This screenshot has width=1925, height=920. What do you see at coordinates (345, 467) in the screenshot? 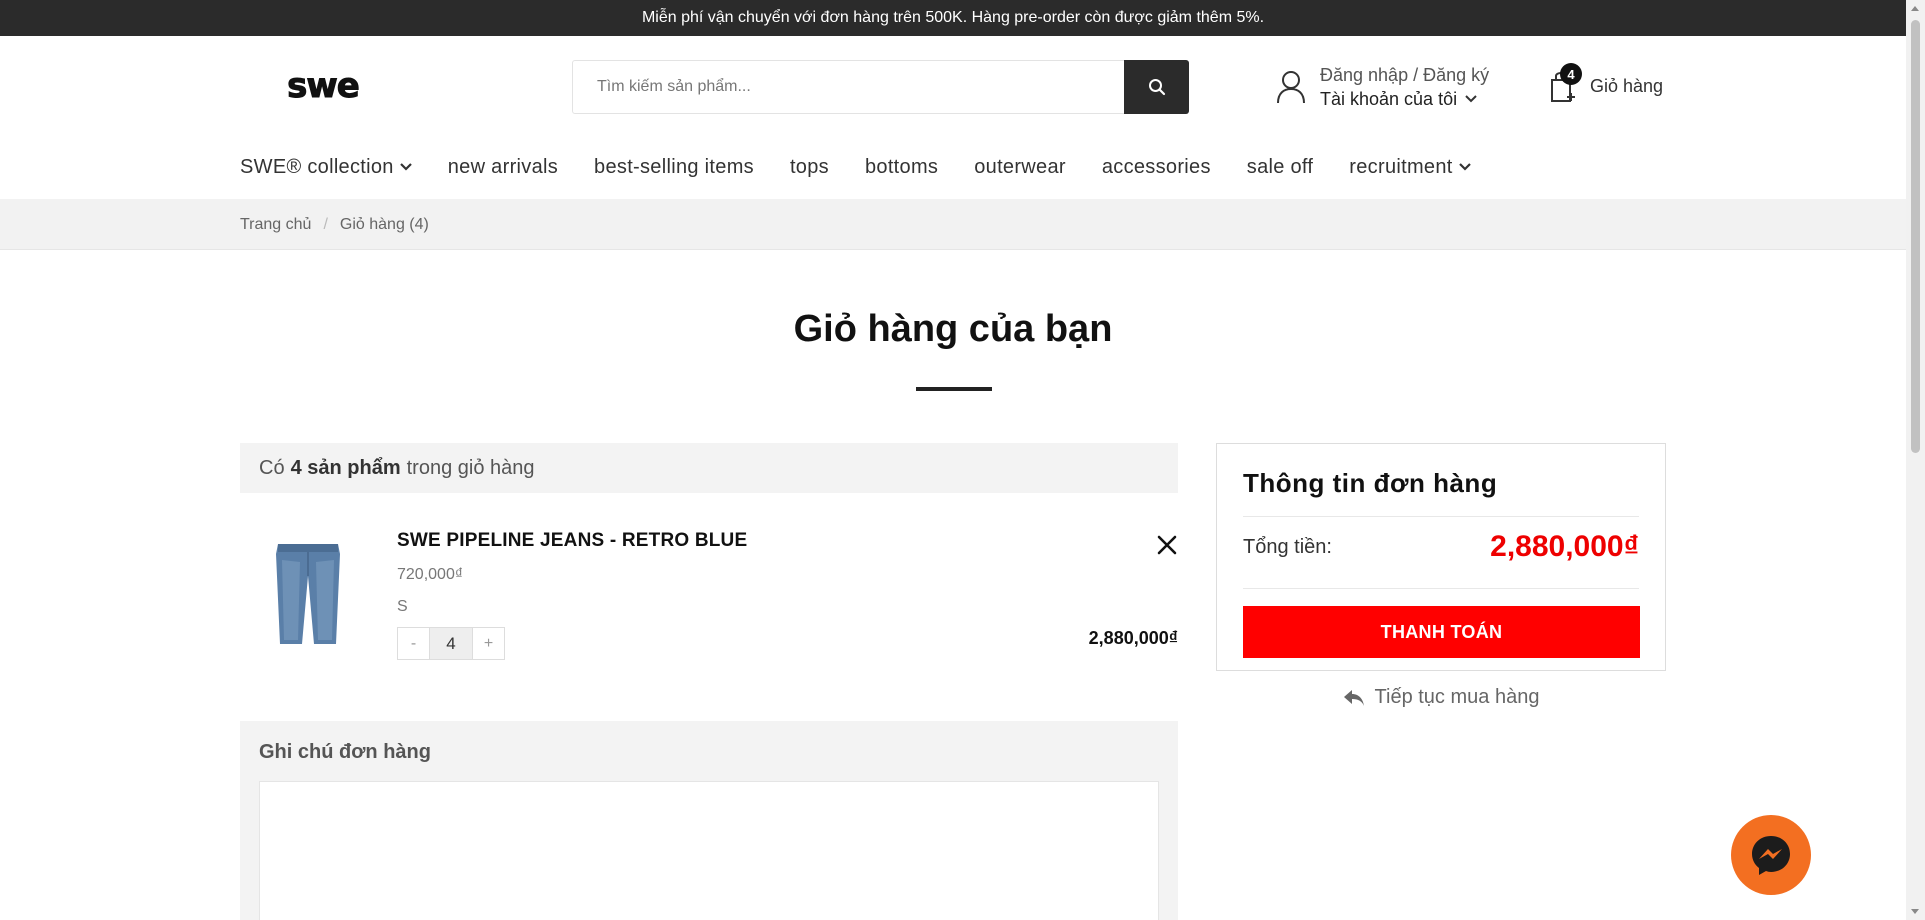
I see `cart-count-strong: 4 sản phẩm` at bounding box center [345, 467].